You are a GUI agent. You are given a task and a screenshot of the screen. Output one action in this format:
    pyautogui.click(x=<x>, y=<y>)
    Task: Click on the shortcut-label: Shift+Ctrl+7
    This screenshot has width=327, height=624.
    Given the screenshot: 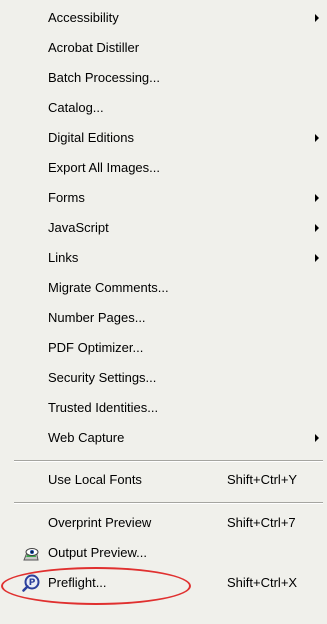 What is the action you would take?
    pyautogui.click(x=261, y=522)
    